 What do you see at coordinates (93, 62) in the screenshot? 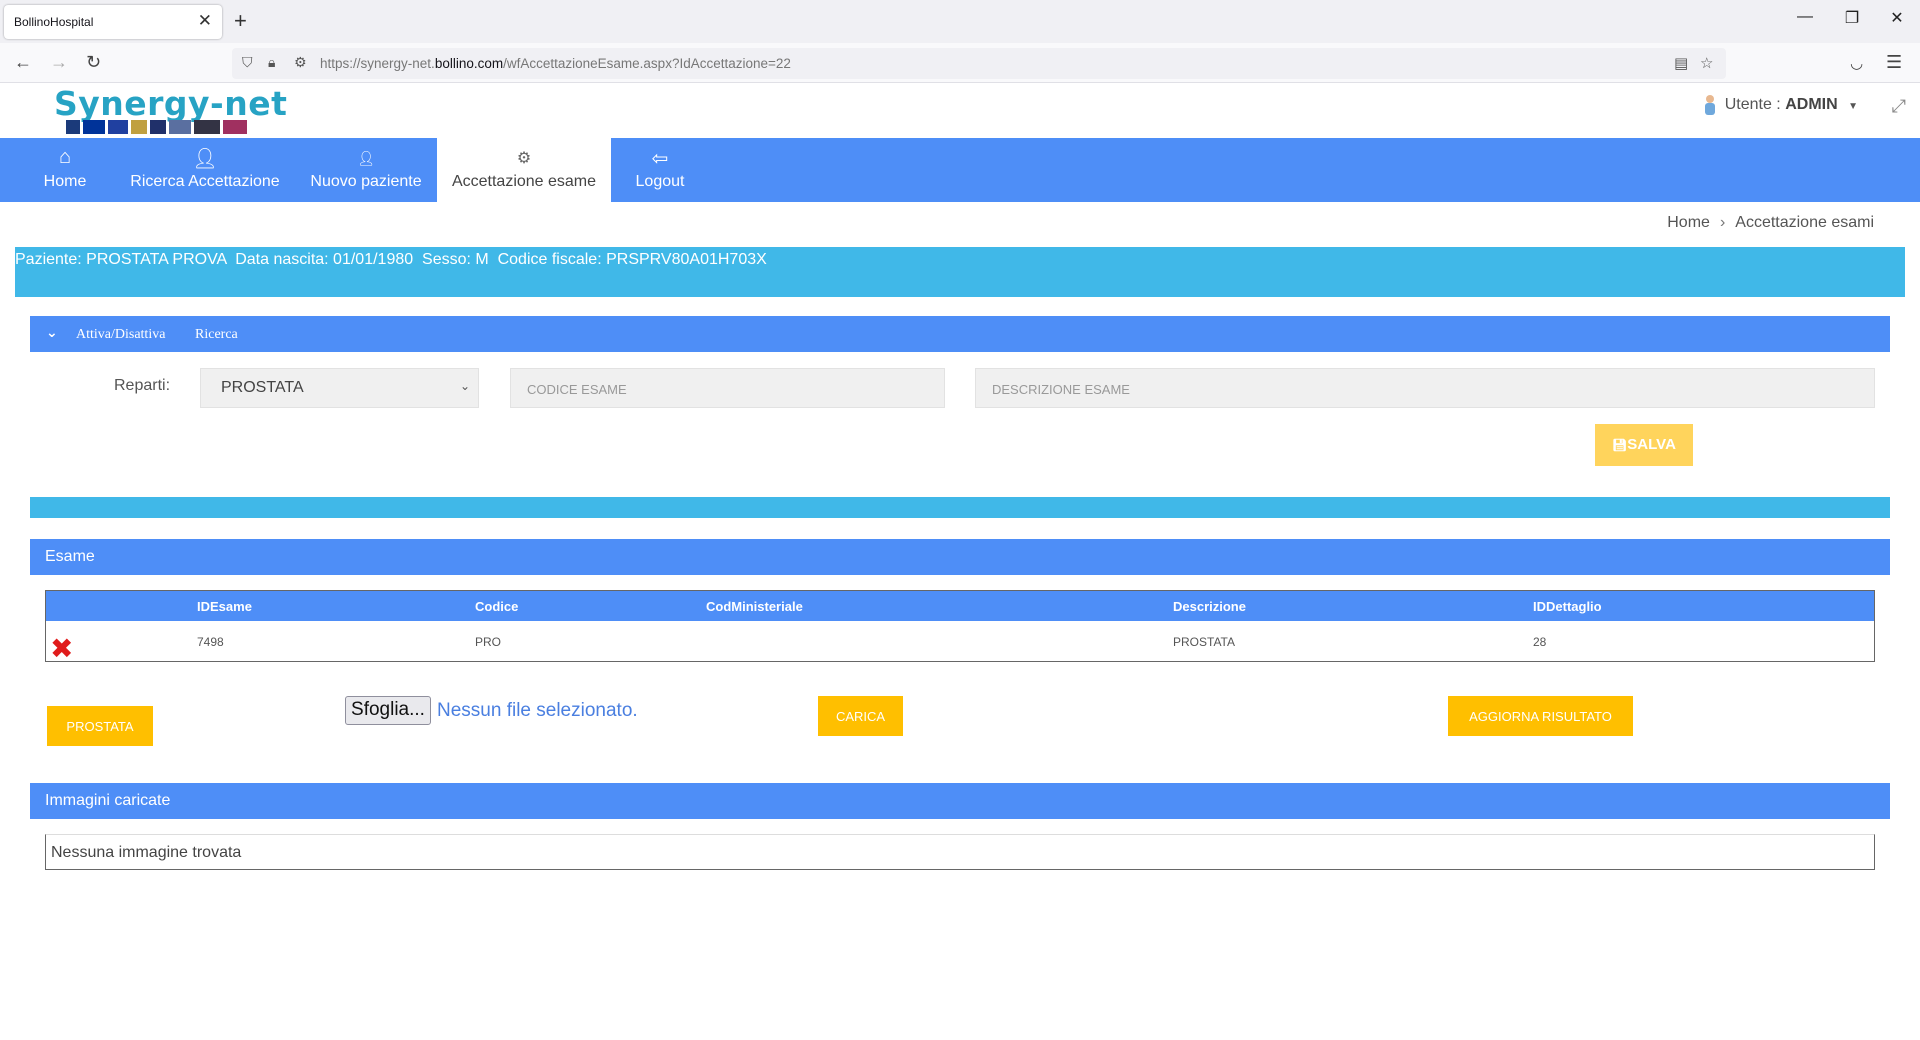
I see `reload-icon: ↻` at bounding box center [93, 62].